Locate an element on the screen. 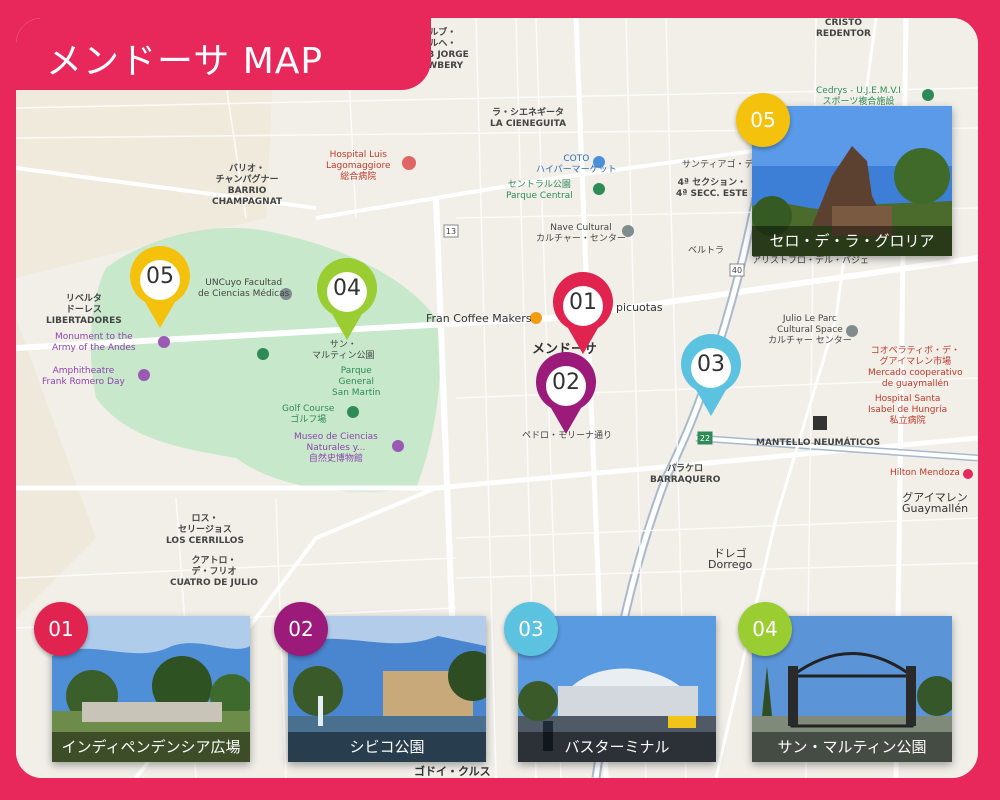 The height and width of the screenshot is (800, 1000). label-cuatro-de-julio: クアトロ・ デ・フリオ CUATRO DE JULIO is located at coordinates (214, 572).